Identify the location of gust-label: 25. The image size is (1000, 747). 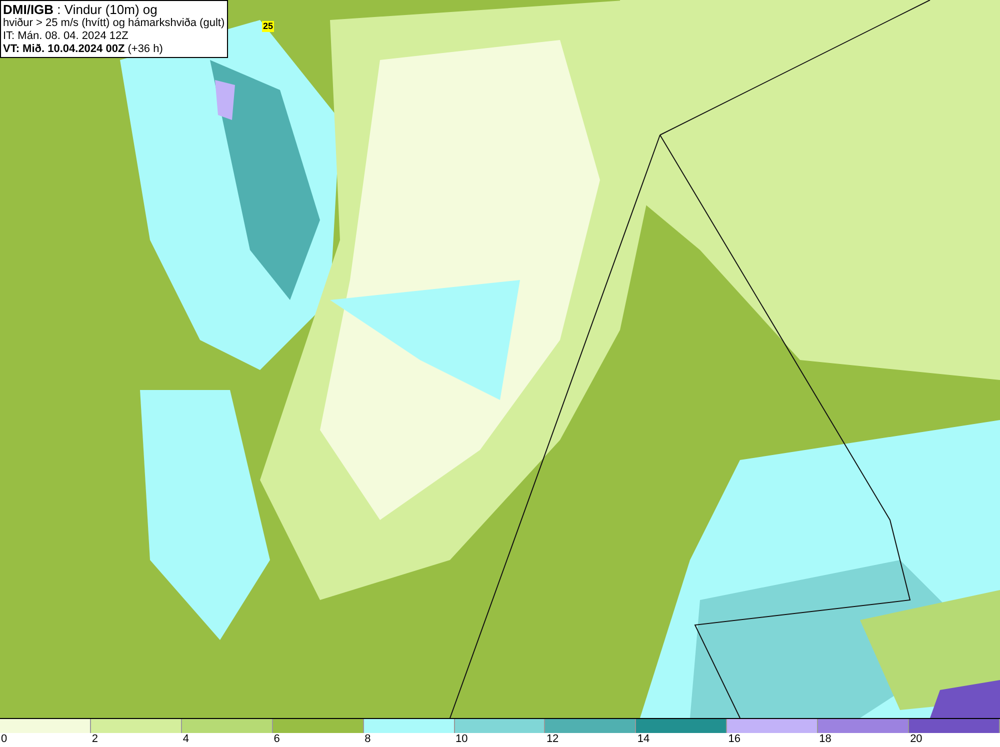
(268, 26).